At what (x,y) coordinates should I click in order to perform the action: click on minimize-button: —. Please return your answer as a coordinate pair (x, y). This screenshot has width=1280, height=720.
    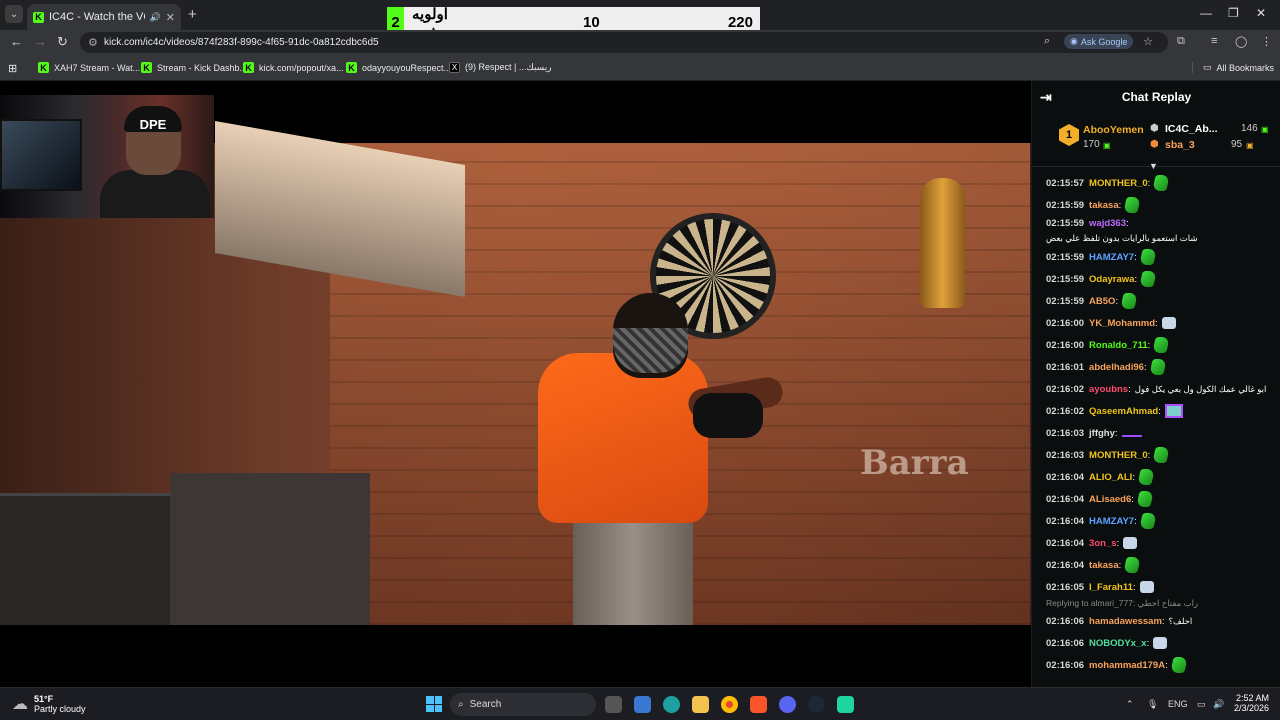
    Looking at the image, I should click on (1206, 13).